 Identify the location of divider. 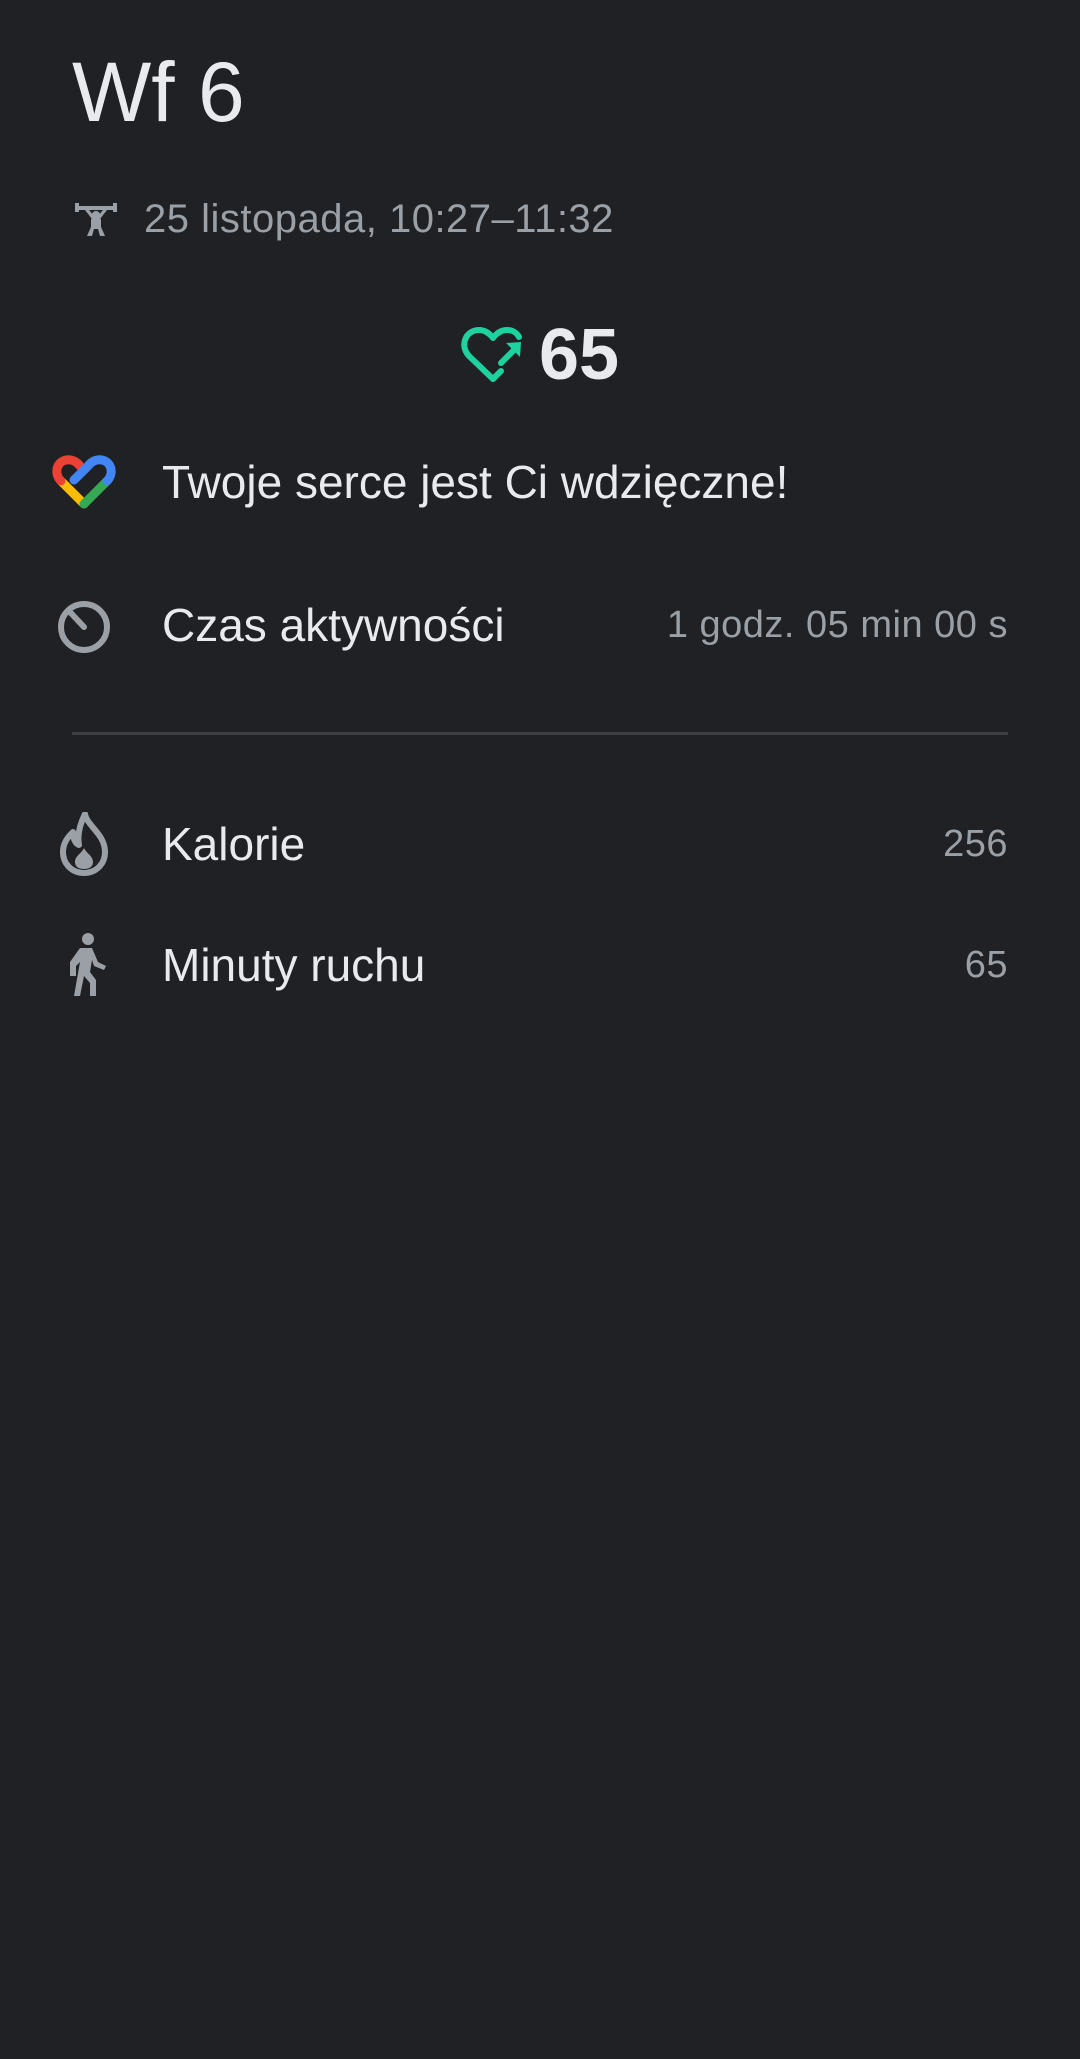
(540, 733).